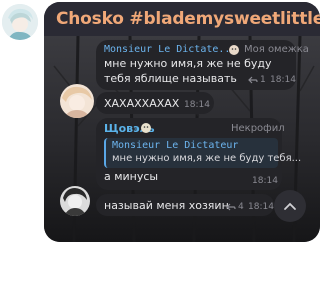  I want to click on chevron-up-icon, so click(290, 206).